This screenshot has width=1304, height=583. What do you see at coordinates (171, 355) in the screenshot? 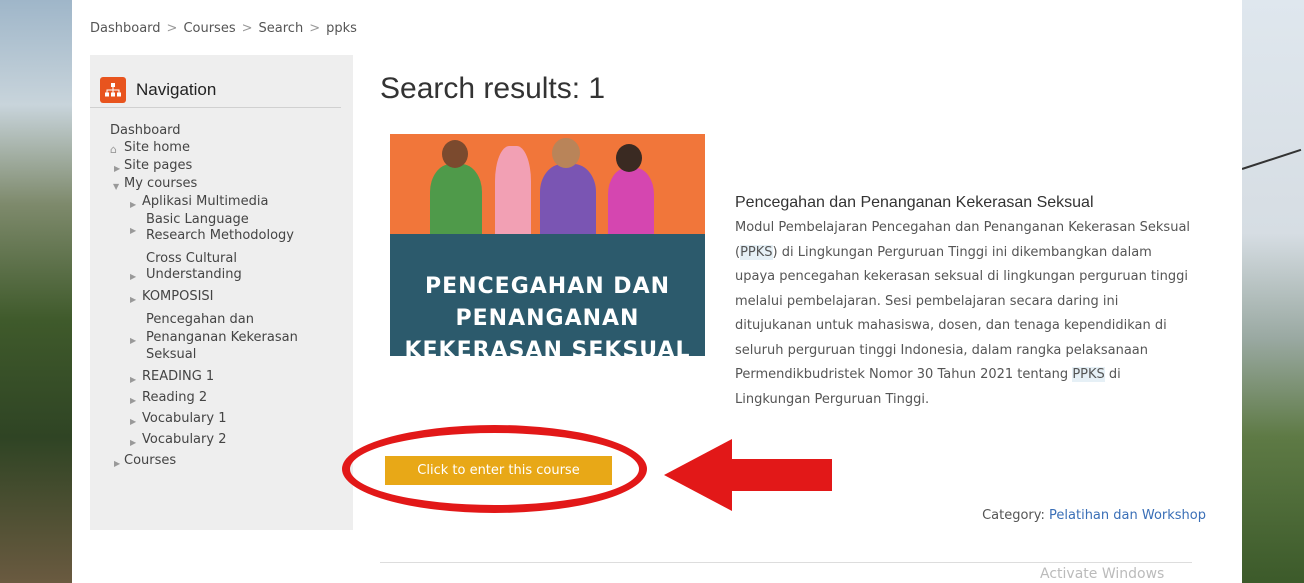
I see `nav-item-ppks-line3: Seksual` at bounding box center [171, 355].